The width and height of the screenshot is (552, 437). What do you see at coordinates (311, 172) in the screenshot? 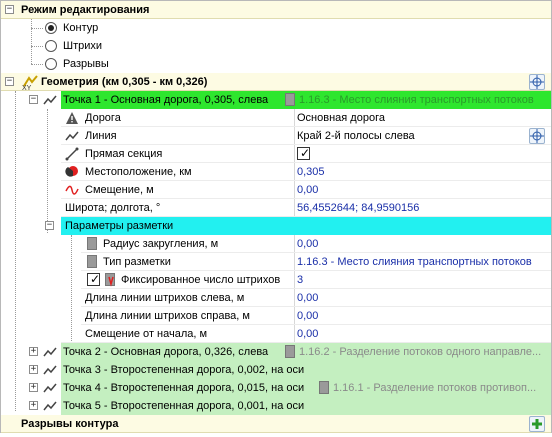
I see `prop-value: 0,305` at bounding box center [311, 172].